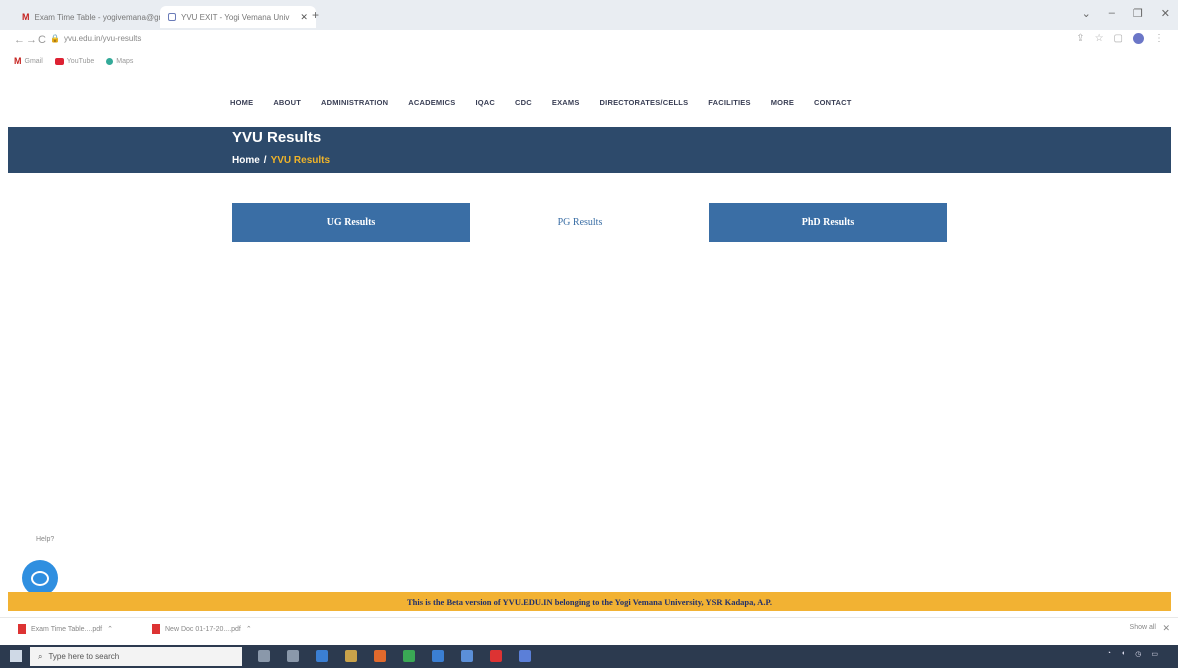 The image size is (1178, 668). Describe the element at coordinates (42, 40) in the screenshot. I see `reload-icon: C` at that location.